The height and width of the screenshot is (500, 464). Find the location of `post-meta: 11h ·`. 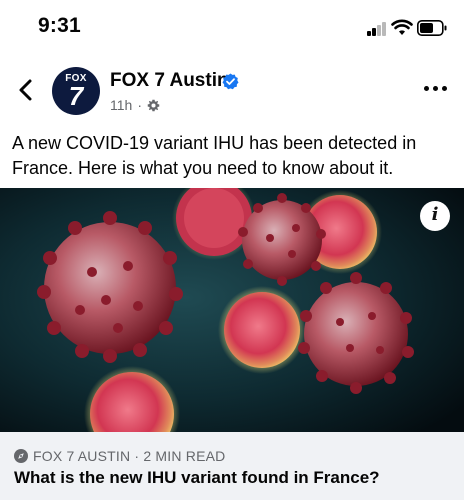

post-meta: 11h · is located at coordinates (135, 105).